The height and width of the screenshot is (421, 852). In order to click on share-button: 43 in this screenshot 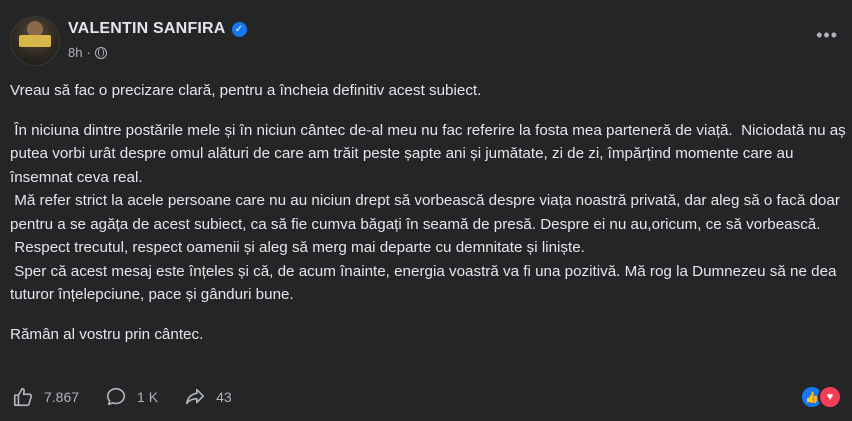, I will do `click(208, 397)`.